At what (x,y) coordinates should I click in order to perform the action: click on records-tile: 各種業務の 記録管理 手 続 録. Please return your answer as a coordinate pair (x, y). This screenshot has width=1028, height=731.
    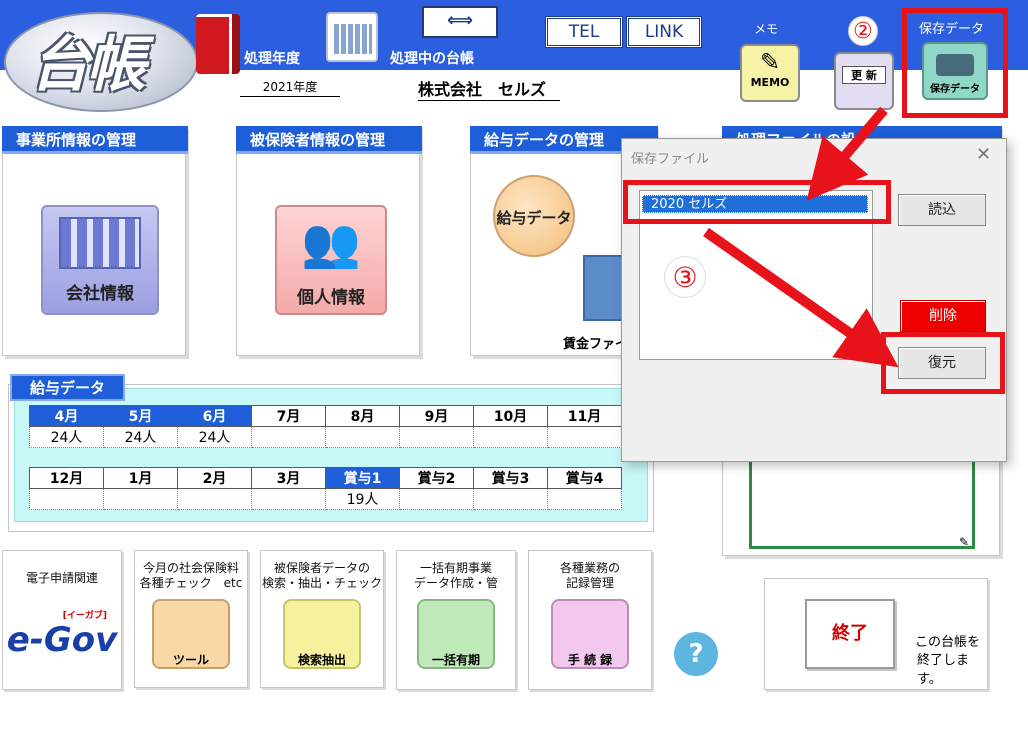
    Looking at the image, I should click on (590, 620).